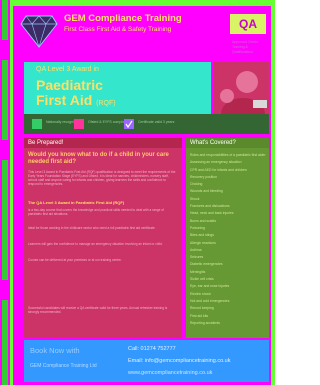 Image resolution: width=320 pixels, height=385 pixels. What do you see at coordinates (39, 31) in the screenshot?
I see `diamond-logo-icon` at bounding box center [39, 31].